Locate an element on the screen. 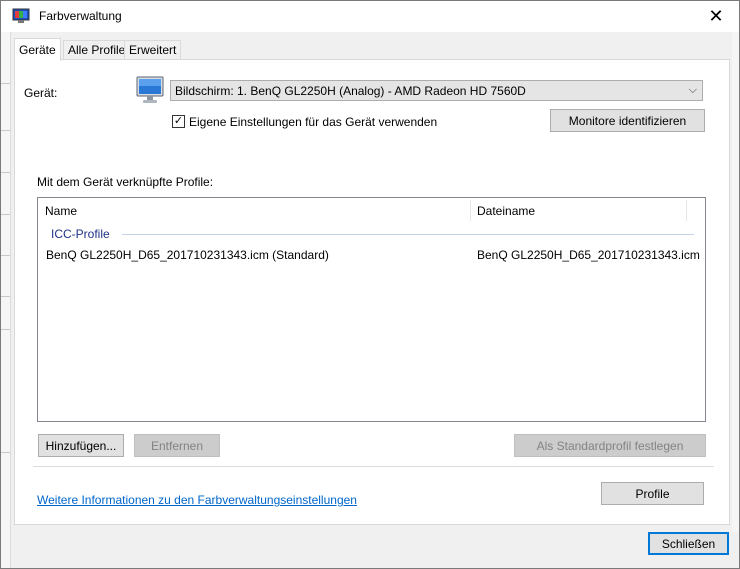 The height and width of the screenshot is (569, 740). list-header: Name Dateiname is located at coordinates (371, 210).